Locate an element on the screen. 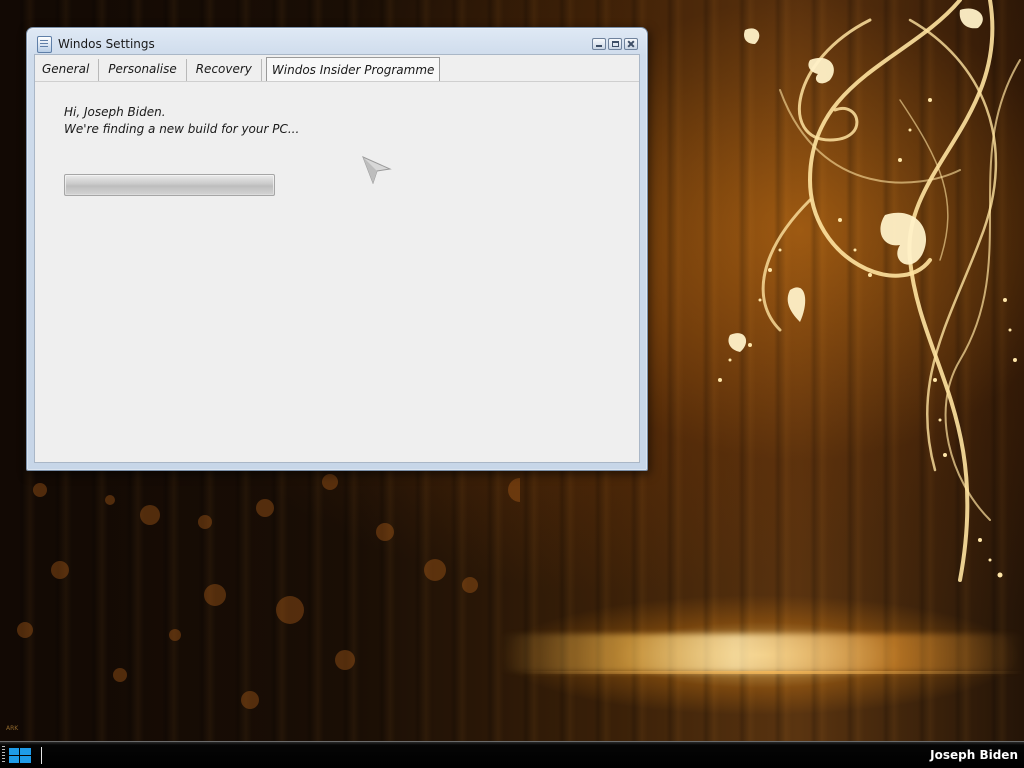  window-title: Windos Settings is located at coordinates (106, 44).